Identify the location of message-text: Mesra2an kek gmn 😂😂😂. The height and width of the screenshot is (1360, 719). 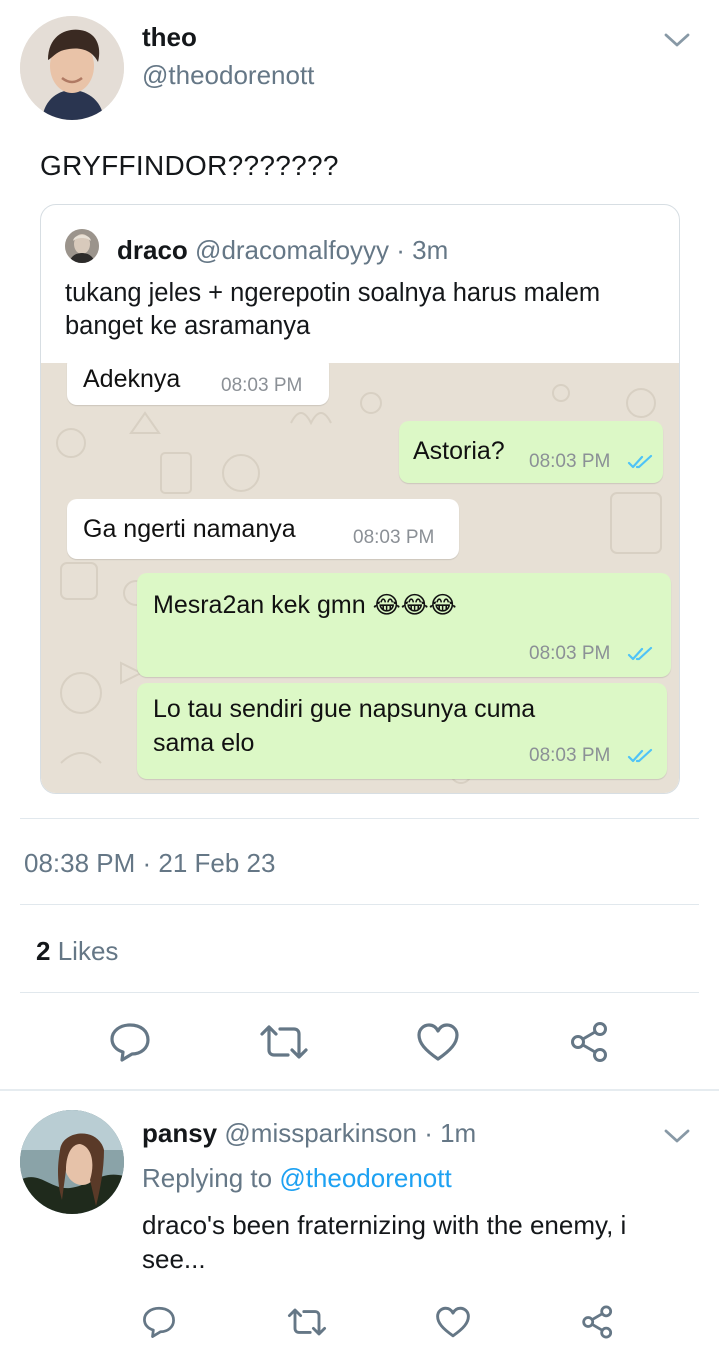
(305, 605).